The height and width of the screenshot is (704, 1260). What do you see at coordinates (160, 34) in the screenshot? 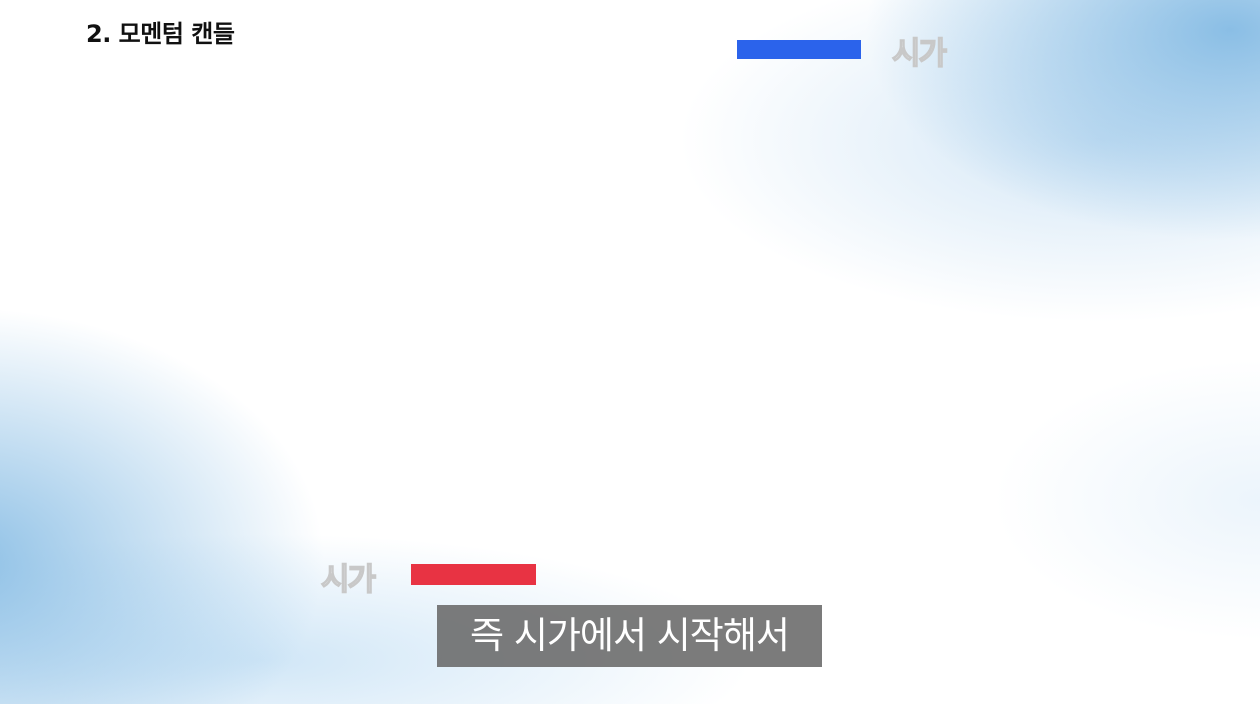
I see `slide-title: 2. 모멘텀 캔들` at bounding box center [160, 34].